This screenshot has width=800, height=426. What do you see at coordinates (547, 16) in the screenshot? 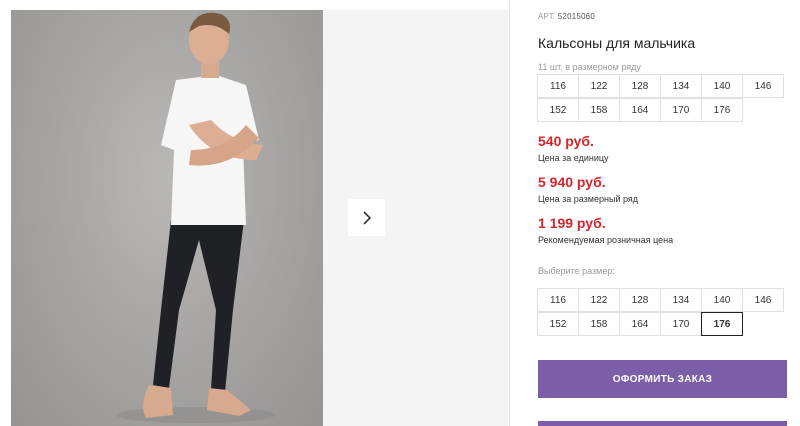
I see `article-prefix: АРТ.` at bounding box center [547, 16].